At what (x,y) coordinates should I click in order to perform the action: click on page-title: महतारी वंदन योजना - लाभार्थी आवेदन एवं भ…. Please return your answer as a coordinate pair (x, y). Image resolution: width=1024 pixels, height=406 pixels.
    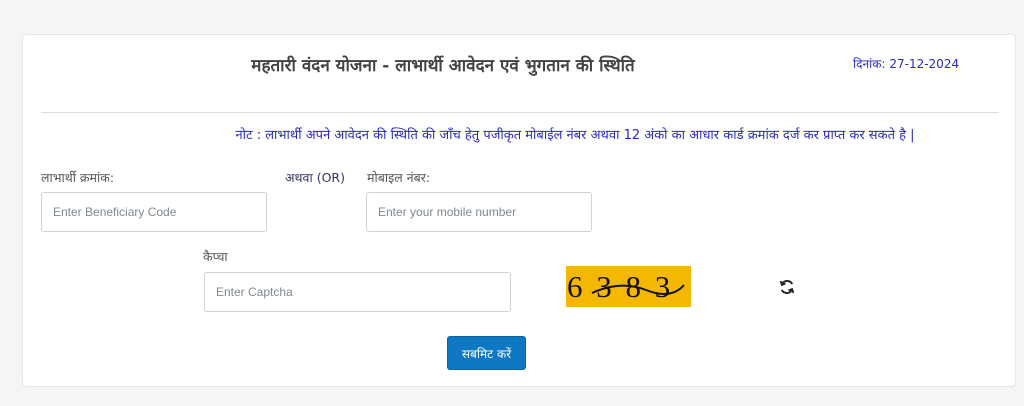
    Looking at the image, I should click on (443, 66).